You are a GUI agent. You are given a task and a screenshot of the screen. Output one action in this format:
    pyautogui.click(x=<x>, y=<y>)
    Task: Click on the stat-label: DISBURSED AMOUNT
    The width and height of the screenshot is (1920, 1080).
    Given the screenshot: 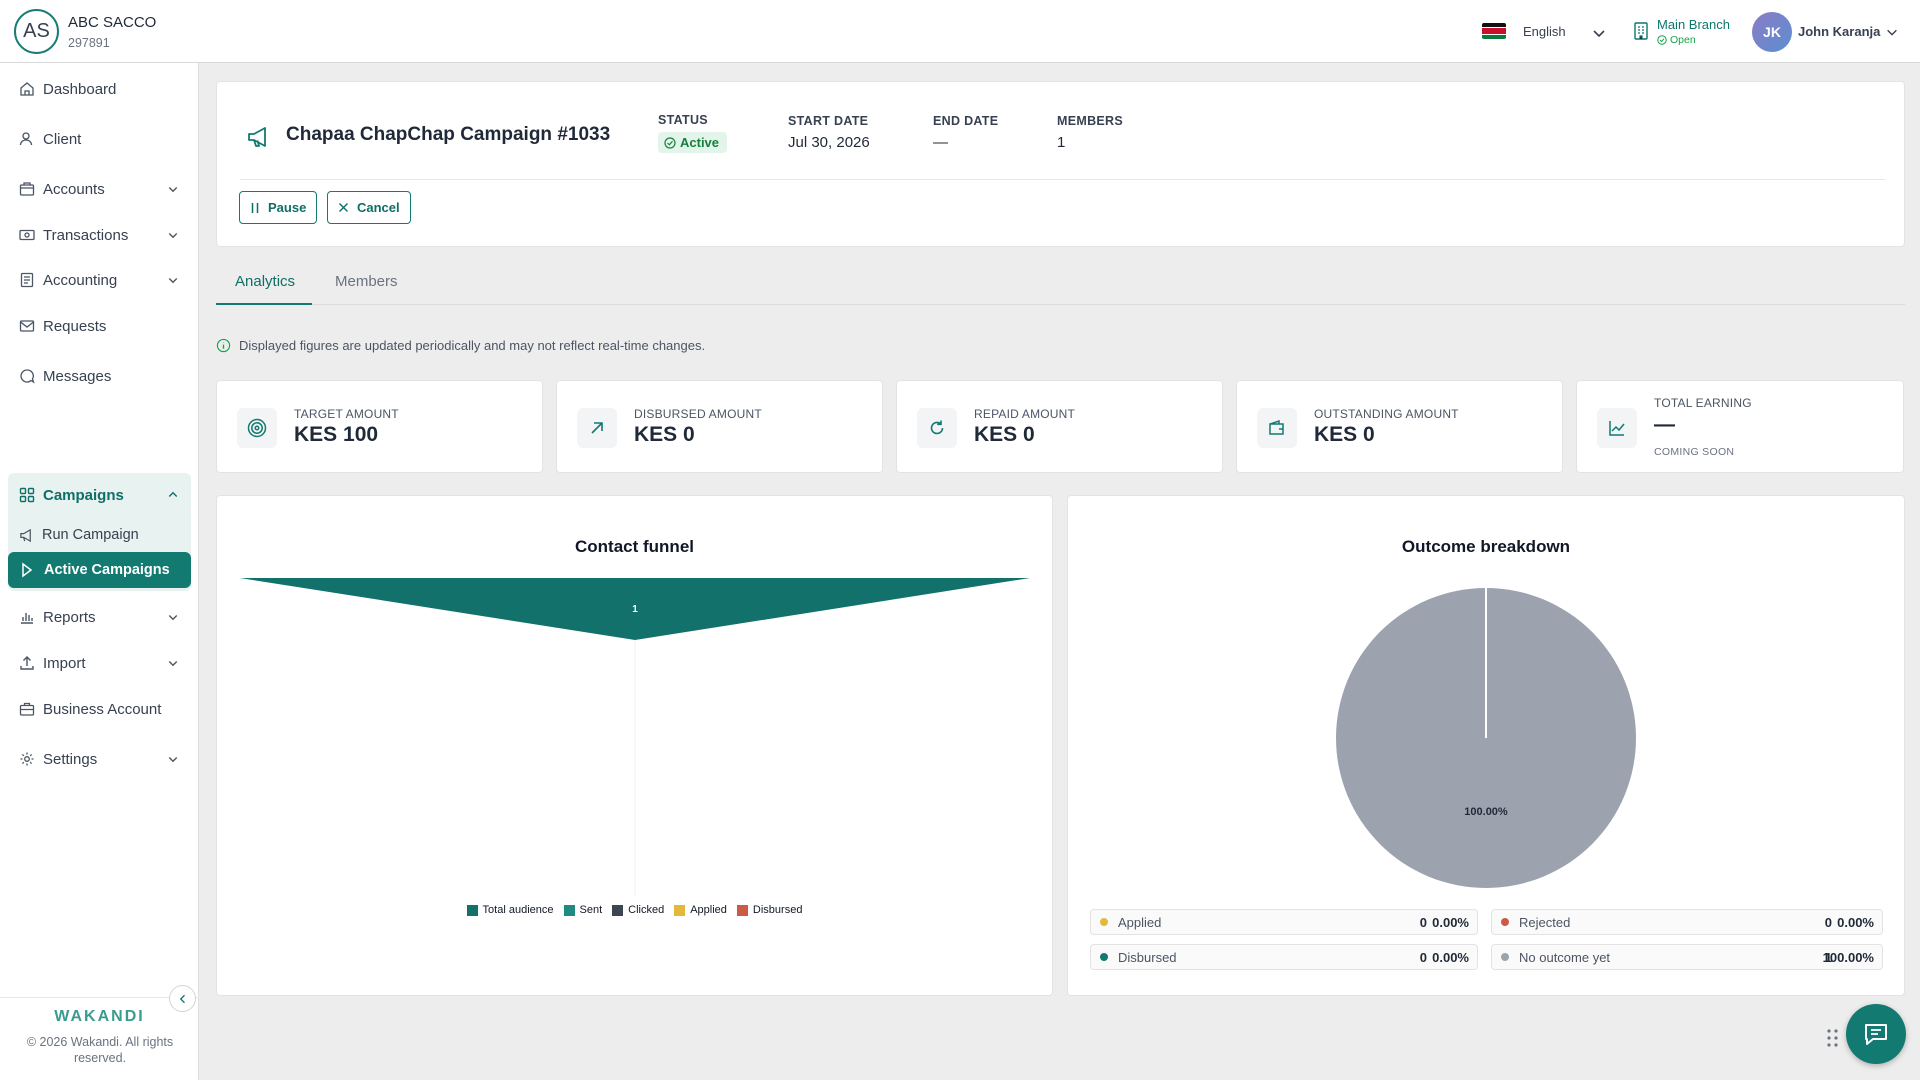 What is the action you would take?
    pyautogui.click(x=698, y=414)
    